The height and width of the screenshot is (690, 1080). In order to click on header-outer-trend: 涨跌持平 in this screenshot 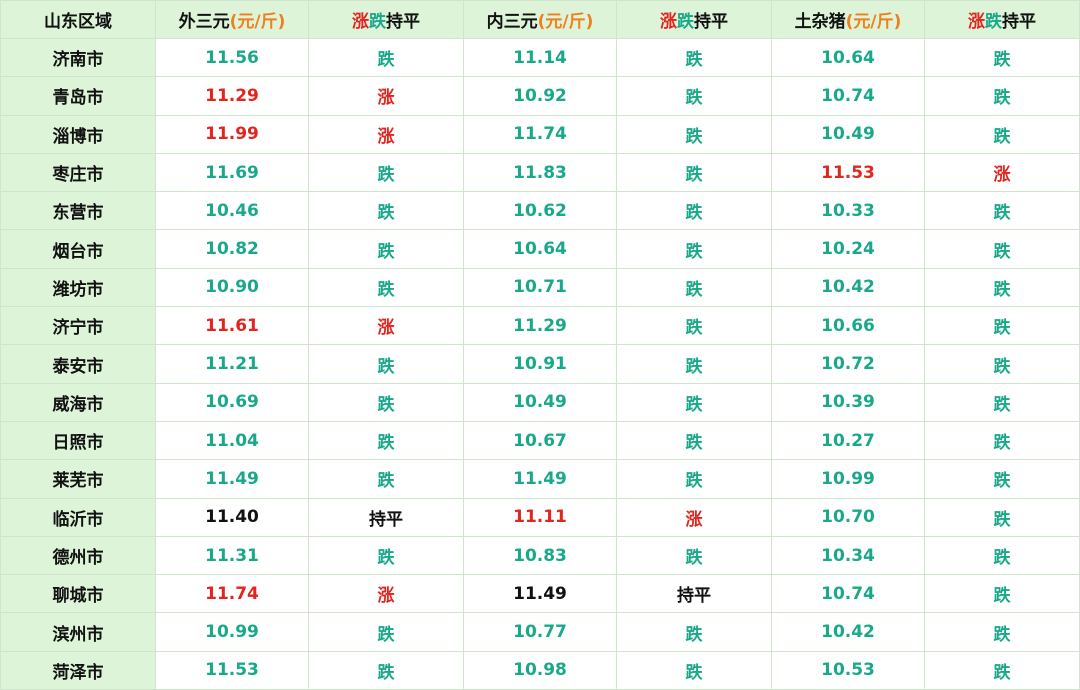, I will do `click(386, 19)`.